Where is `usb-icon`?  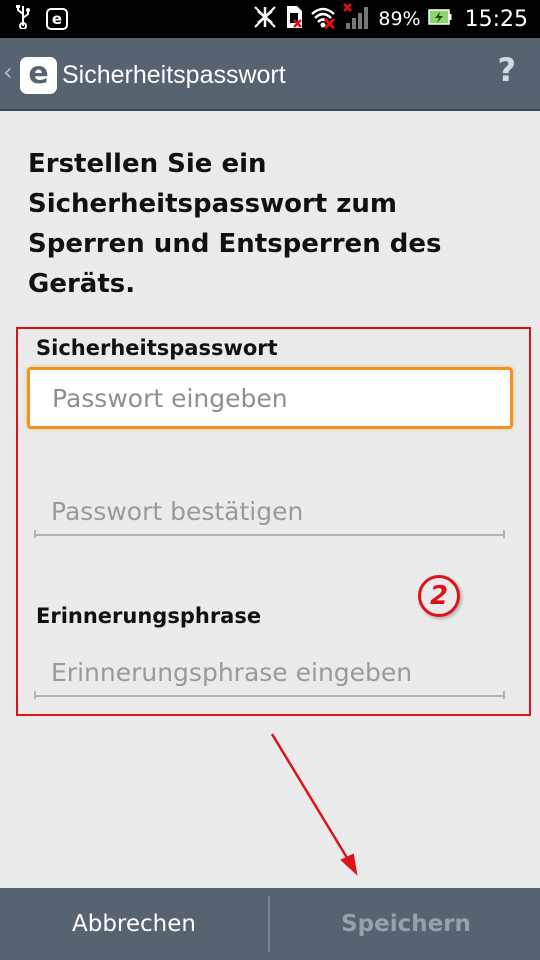
usb-icon is located at coordinates (23, 19).